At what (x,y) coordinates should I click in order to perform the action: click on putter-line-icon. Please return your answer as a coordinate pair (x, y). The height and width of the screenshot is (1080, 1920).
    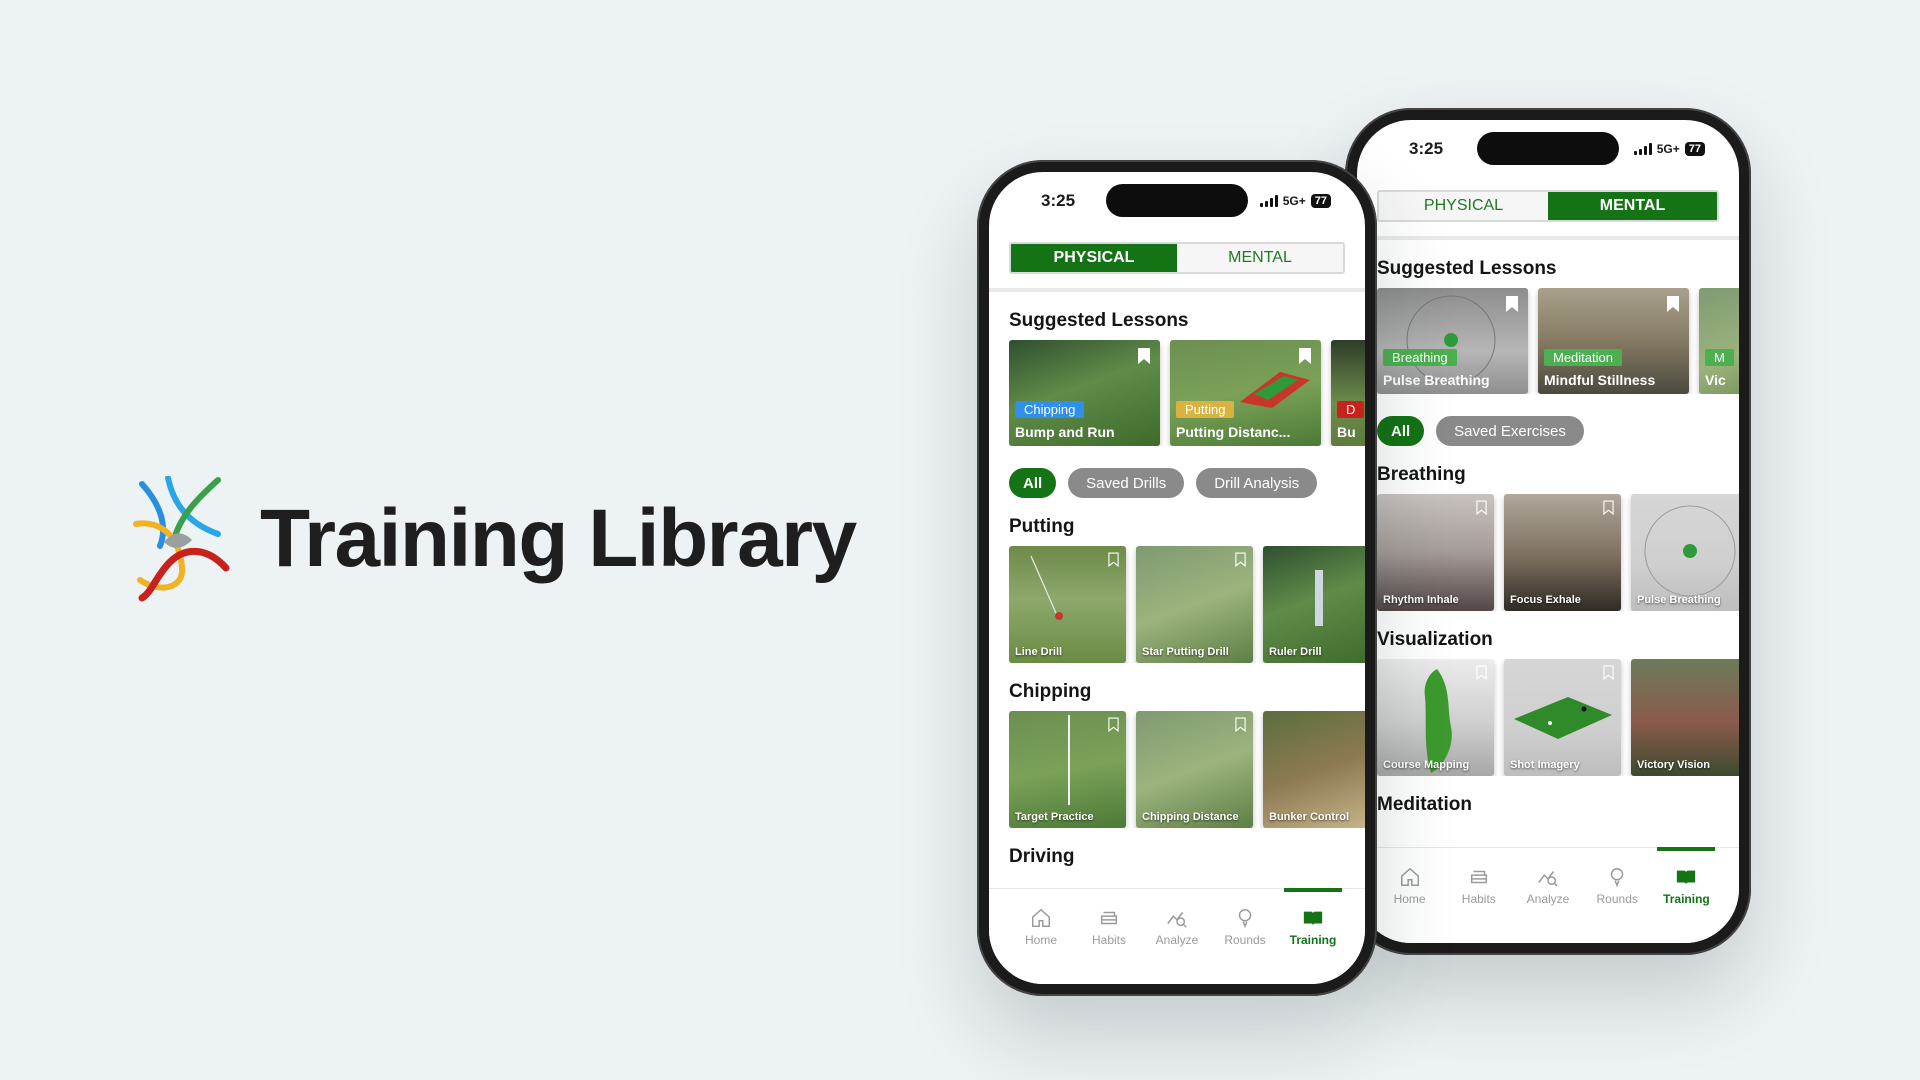
    Looking at the image, I should click on (1046, 588).